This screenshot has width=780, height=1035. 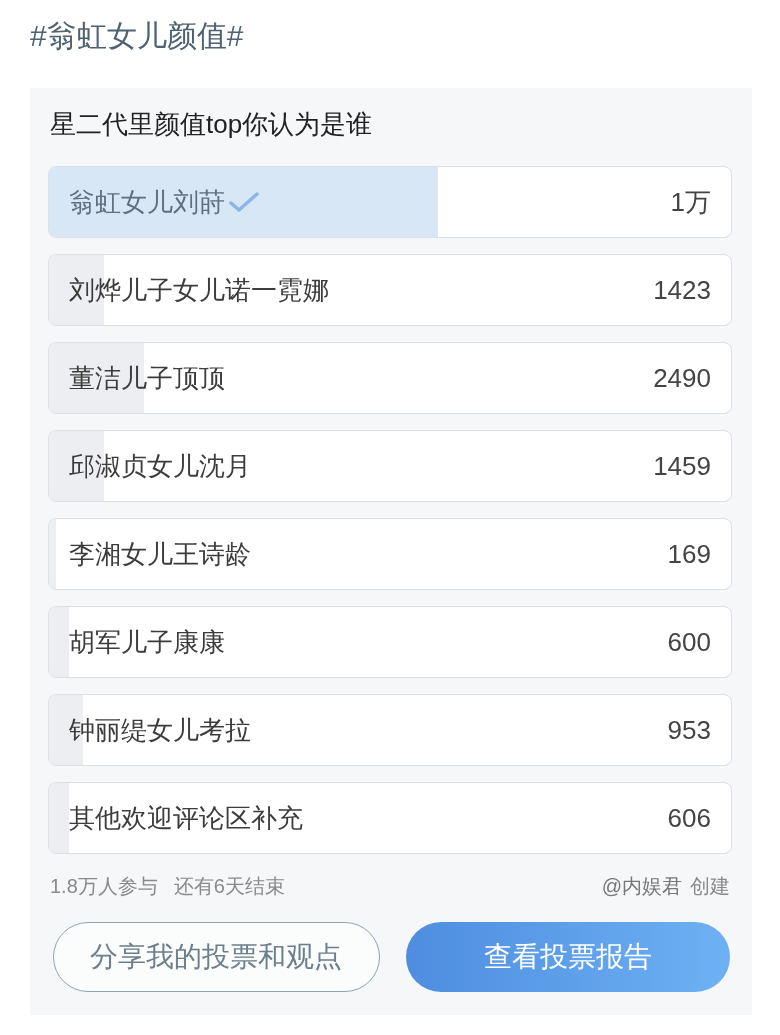 What do you see at coordinates (390, 642) in the screenshot?
I see `vote-option: 胡军儿子康康 600` at bounding box center [390, 642].